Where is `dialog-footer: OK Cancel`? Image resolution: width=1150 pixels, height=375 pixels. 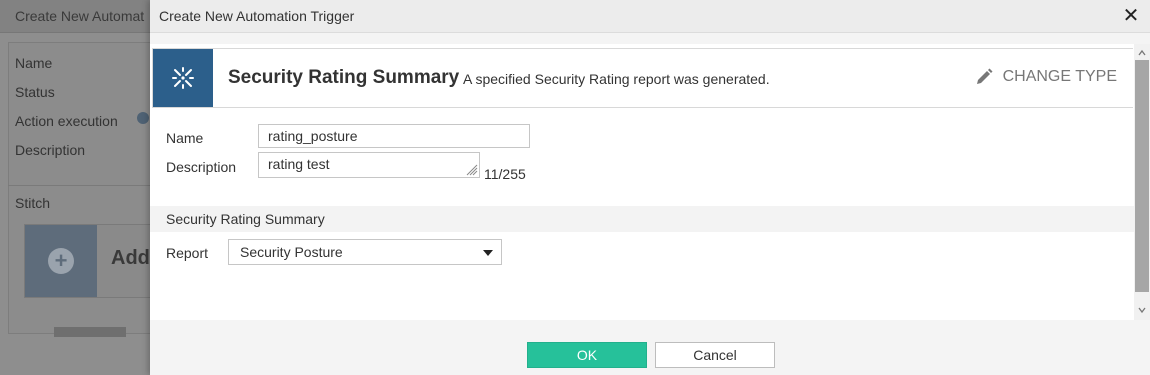
dialog-footer: OK Cancel is located at coordinates (650, 352).